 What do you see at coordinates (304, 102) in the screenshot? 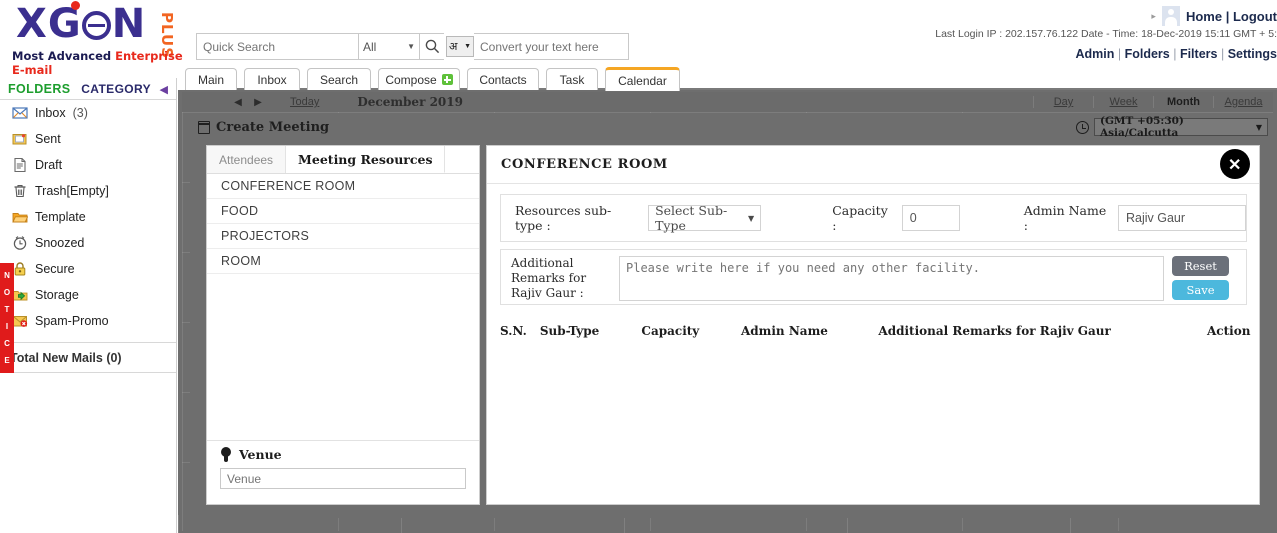
I see `calendar-today-button: Today` at bounding box center [304, 102].